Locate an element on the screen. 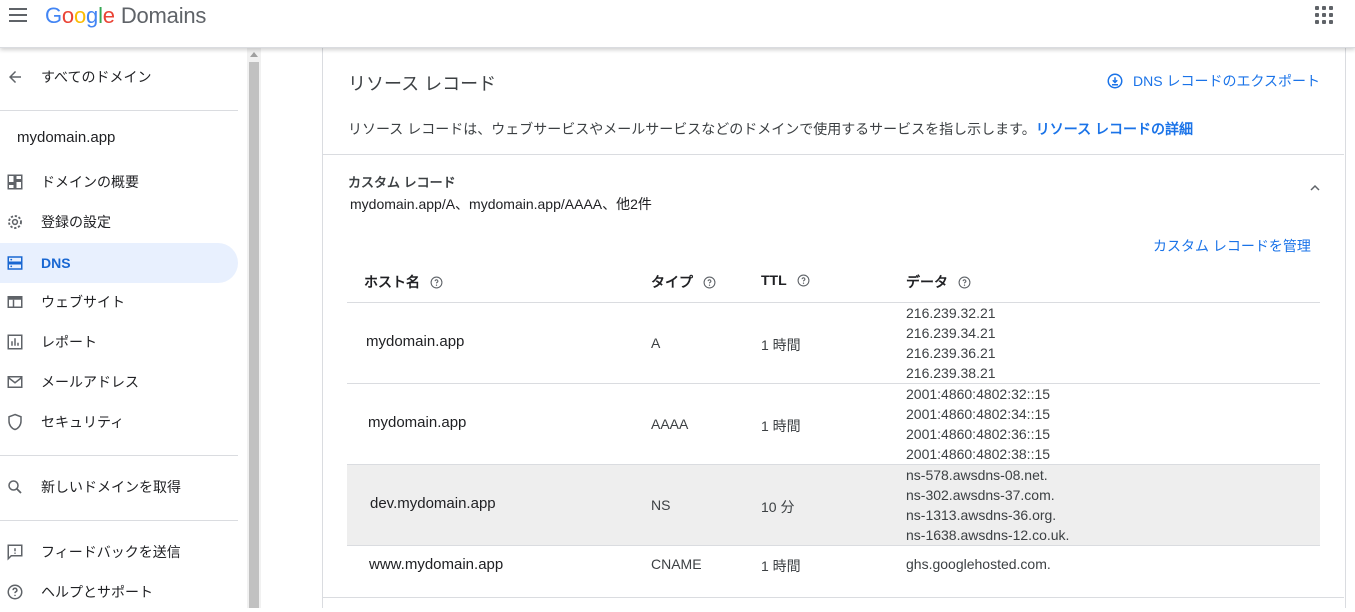 The height and width of the screenshot is (612, 1355). column-header-type: タイプ is located at coordinates (683, 282).